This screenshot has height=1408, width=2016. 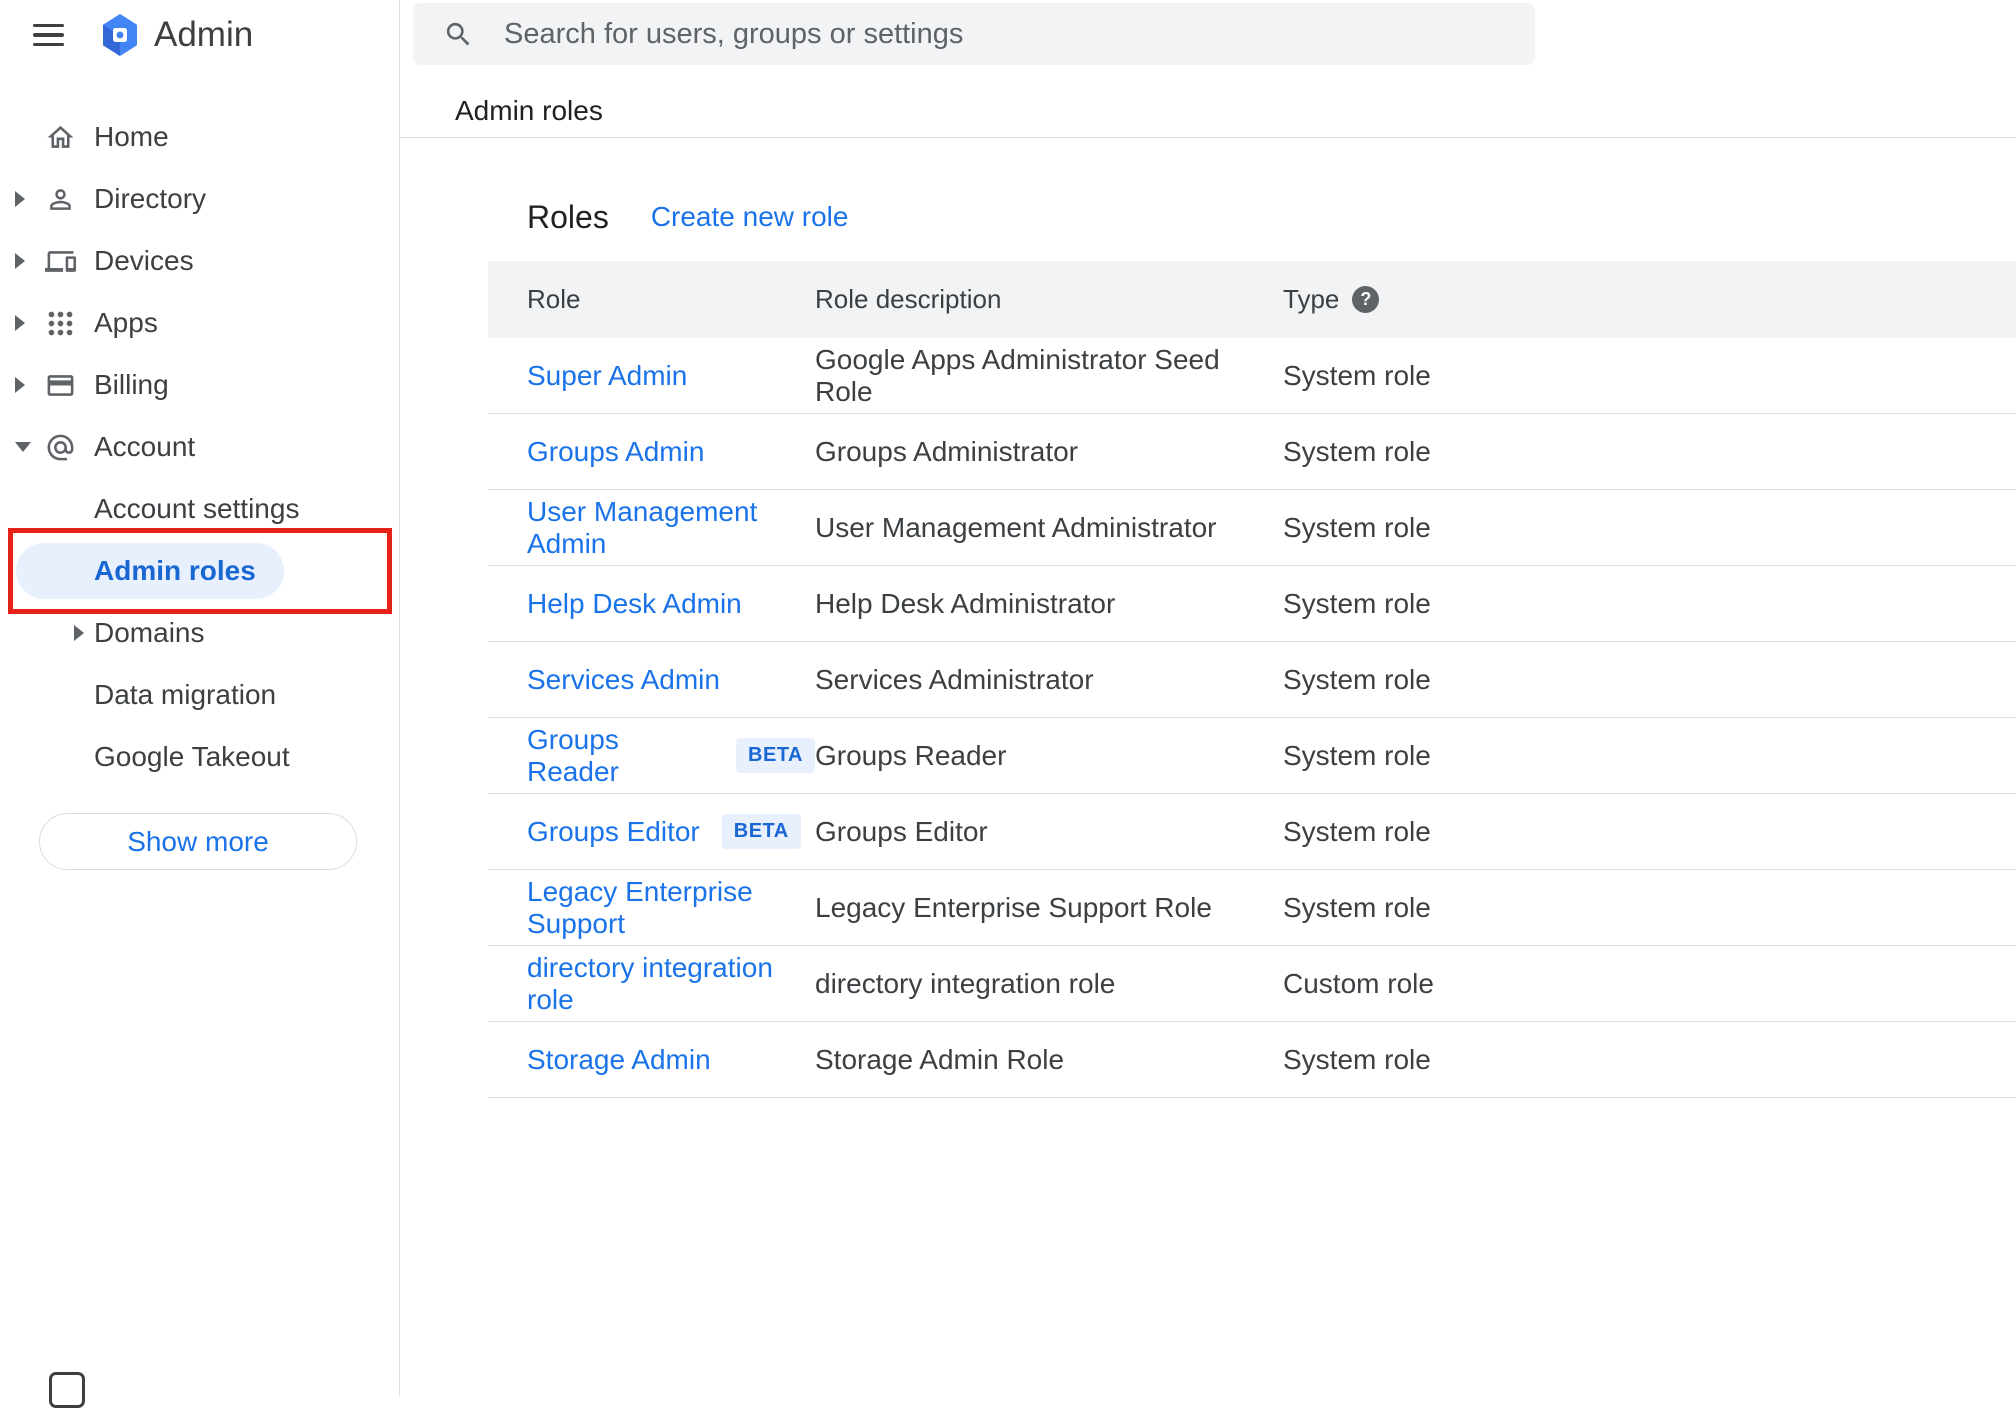 I want to click on role-description: Services Administrator, so click(x=954, y=679).